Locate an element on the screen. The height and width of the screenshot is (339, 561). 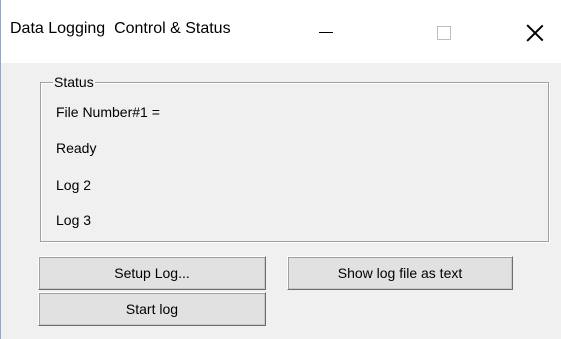
maximize-button is located at coordinates (444, 31).